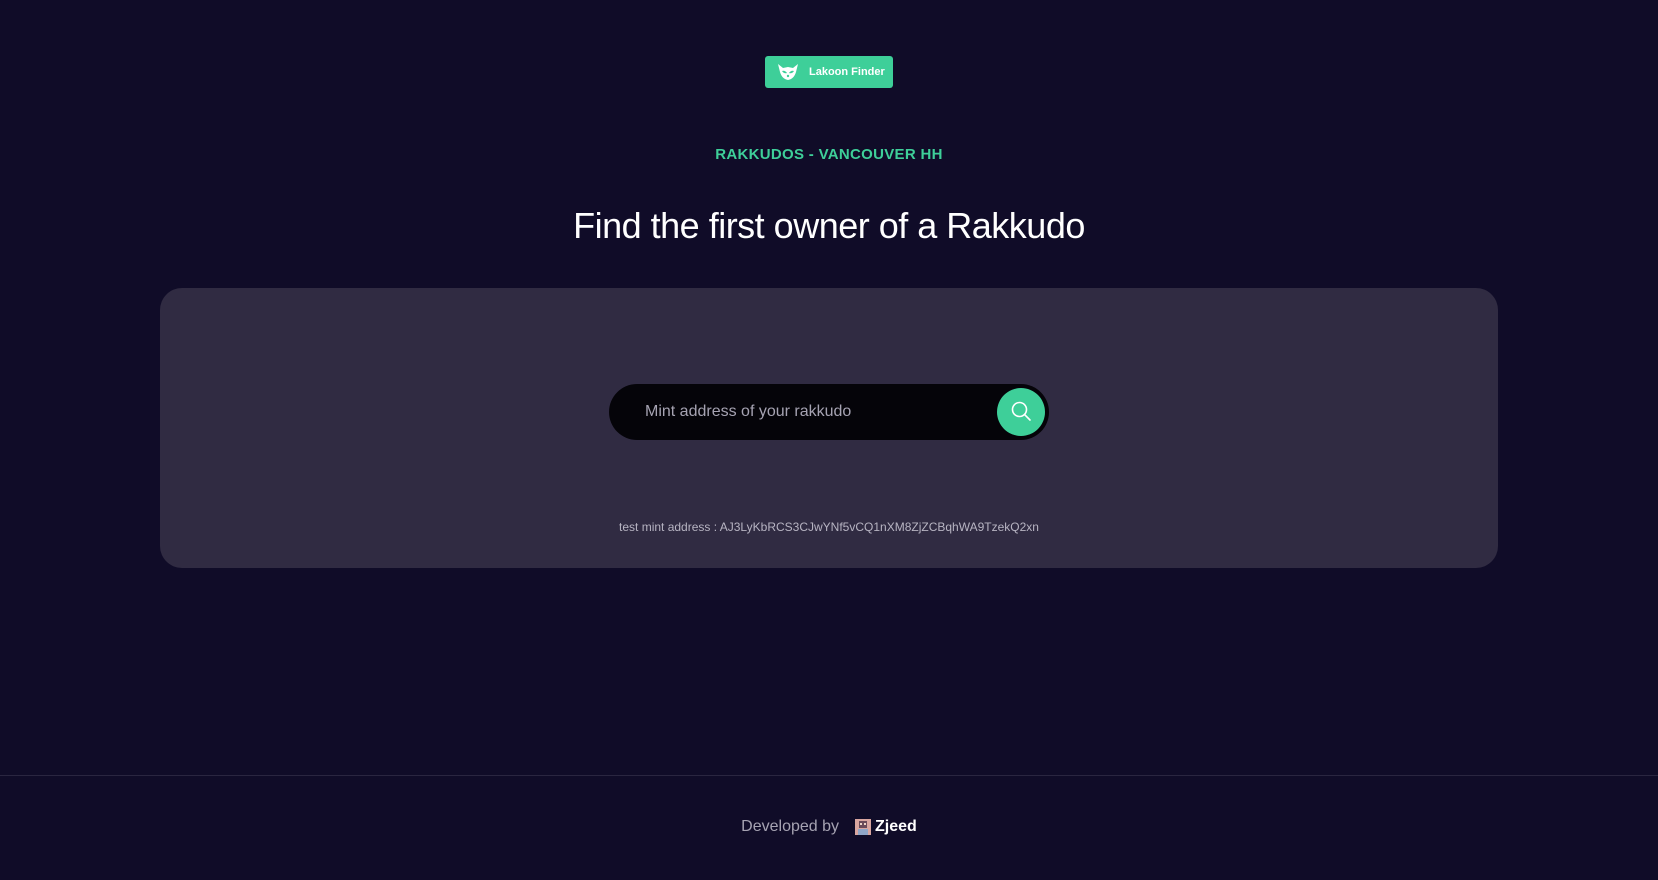 This screenshot has width=1658, height=880. I want to click on footer-divider, so click(829, 775).